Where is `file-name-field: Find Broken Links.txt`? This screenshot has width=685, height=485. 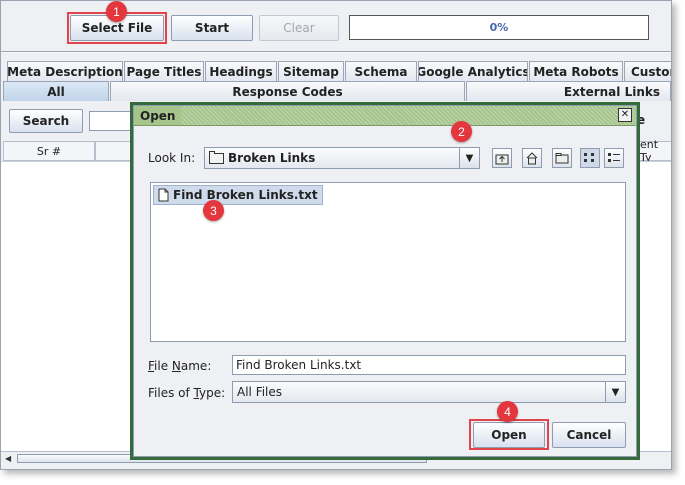
file-name-field: Find Broken Links.txt is located at coordinates (429, 365).